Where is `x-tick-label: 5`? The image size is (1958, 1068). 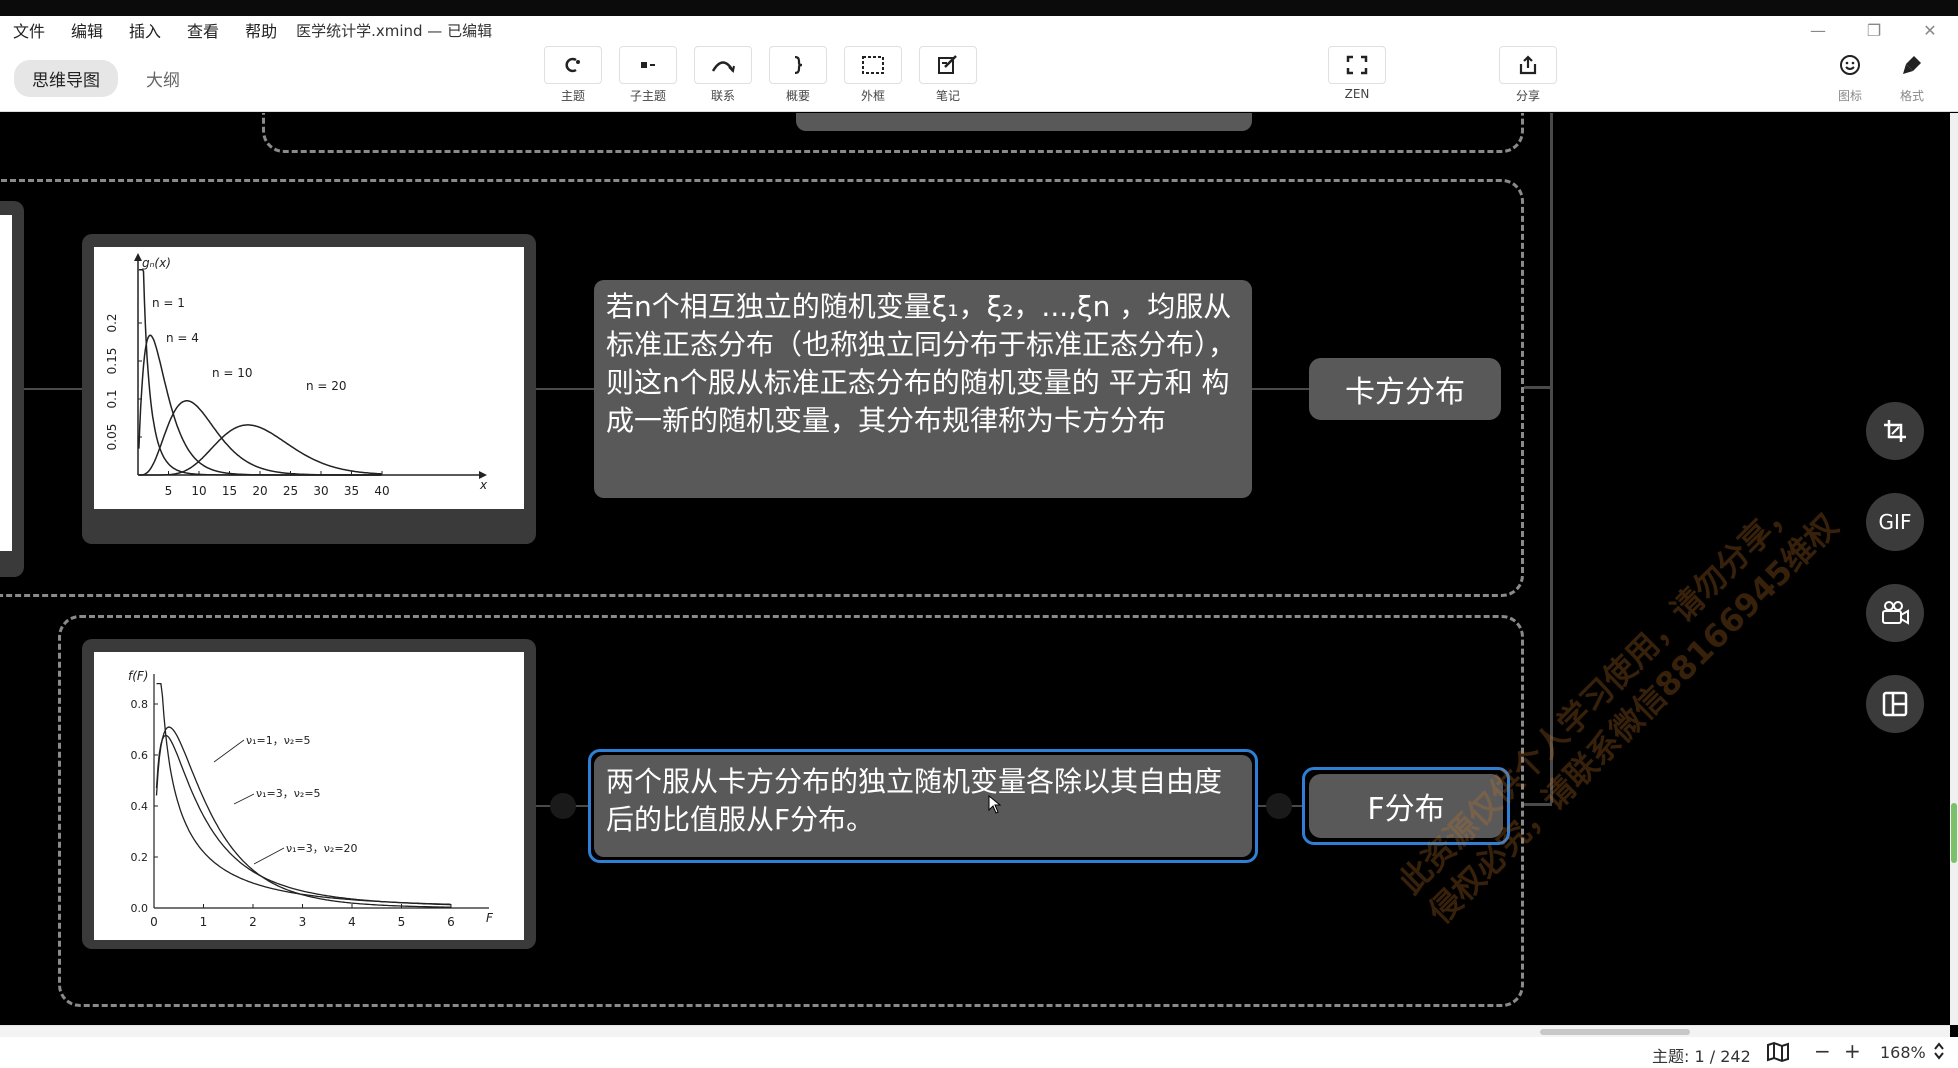
x-tick-label: 5 is located at coordinates (169, 491).